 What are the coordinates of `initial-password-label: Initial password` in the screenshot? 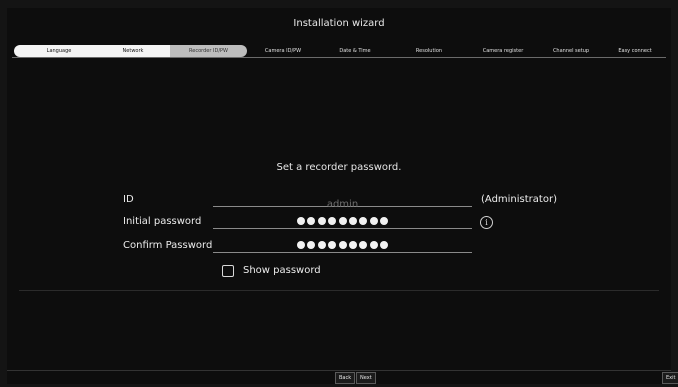 It's located at (162, 221).